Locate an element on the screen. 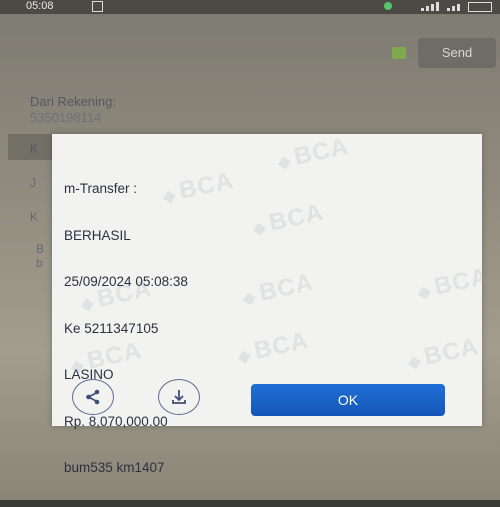 The image size is (500, 507). share-button is located at coordinates (93, 397).